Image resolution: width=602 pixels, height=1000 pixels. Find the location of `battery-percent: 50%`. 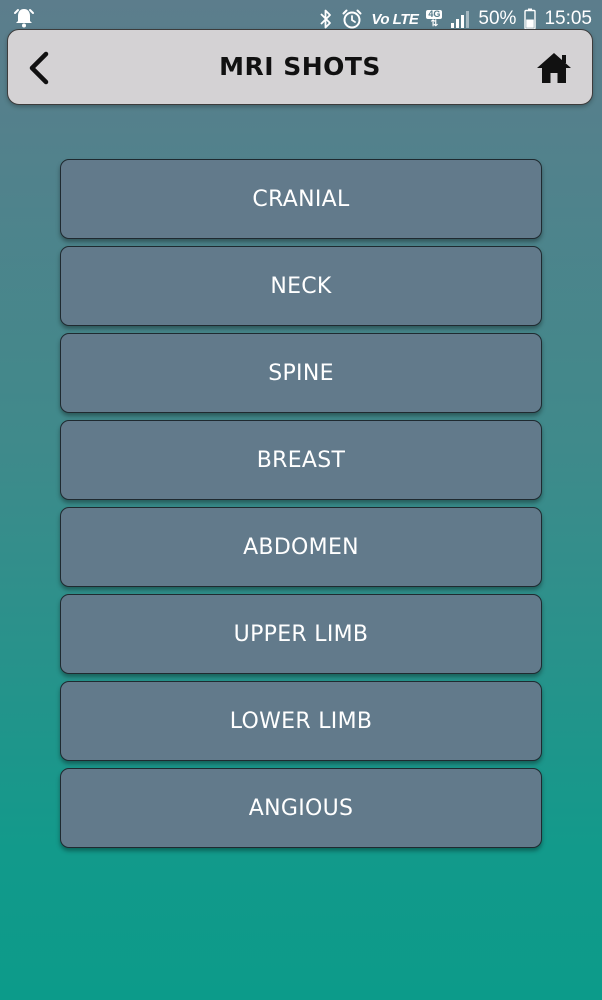

battery-percent: 50% is located at coordinates (497, 18).